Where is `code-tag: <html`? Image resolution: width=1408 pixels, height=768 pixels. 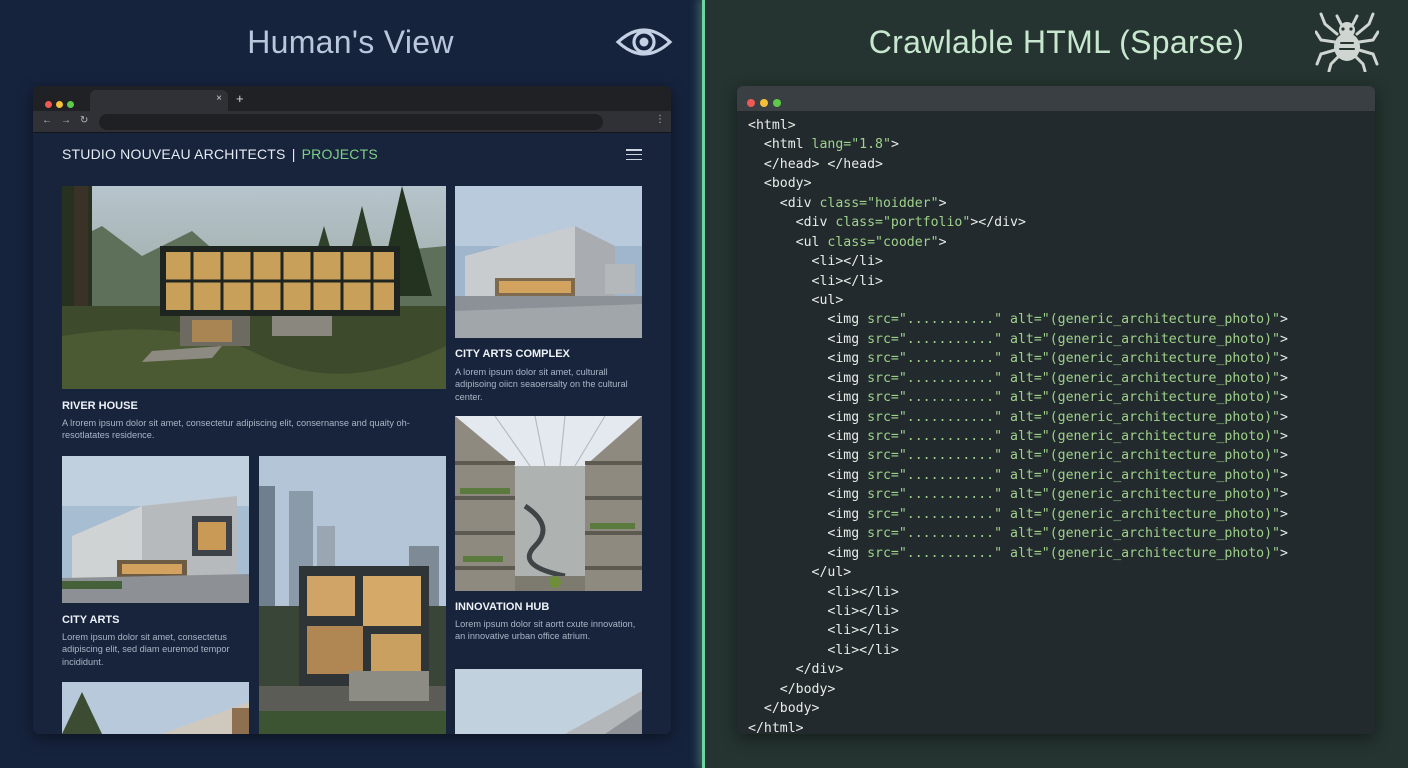
code-tag: <html is located at coordinates (780, 145).